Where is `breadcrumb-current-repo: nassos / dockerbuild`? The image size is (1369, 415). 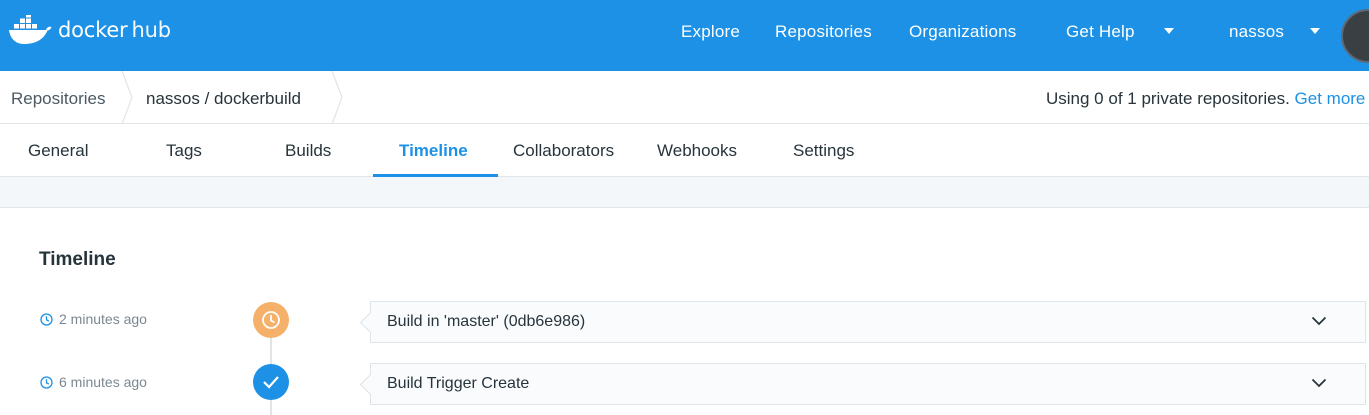
breadcrumb-current-repo: nassos / dockerbuild is located at coordinates (223, 98).